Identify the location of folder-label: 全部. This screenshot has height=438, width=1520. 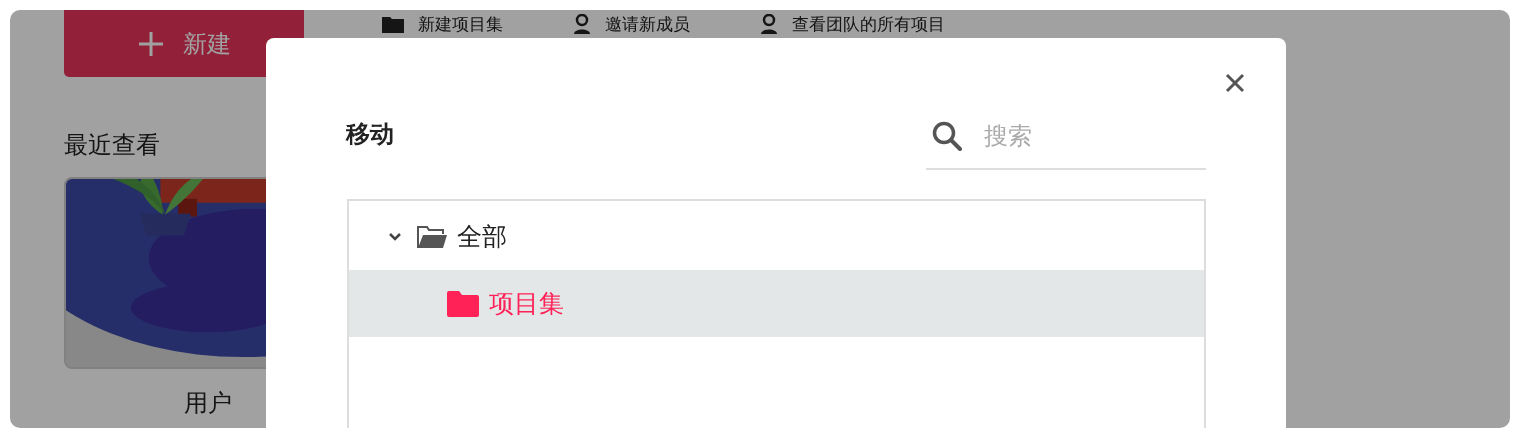
(482, 237).